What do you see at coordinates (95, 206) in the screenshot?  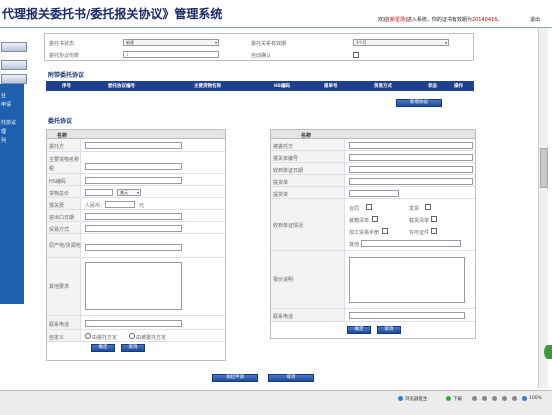 I see `rmb-label: 人民币：` at bounding box center [95, 206].